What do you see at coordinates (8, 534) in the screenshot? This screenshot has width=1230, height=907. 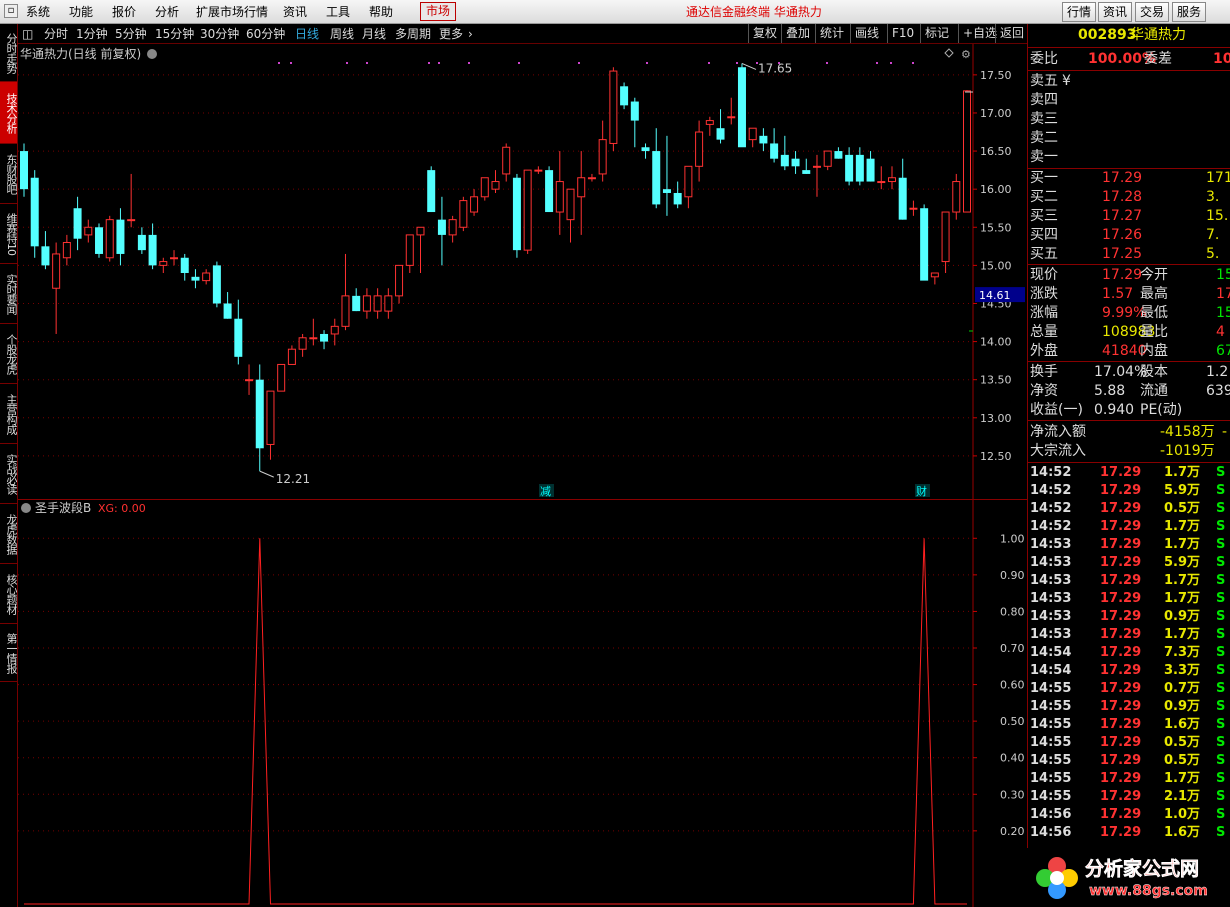 I see `sidebar-tab-8: 龙虎数据` at bounding box center [8, 534].